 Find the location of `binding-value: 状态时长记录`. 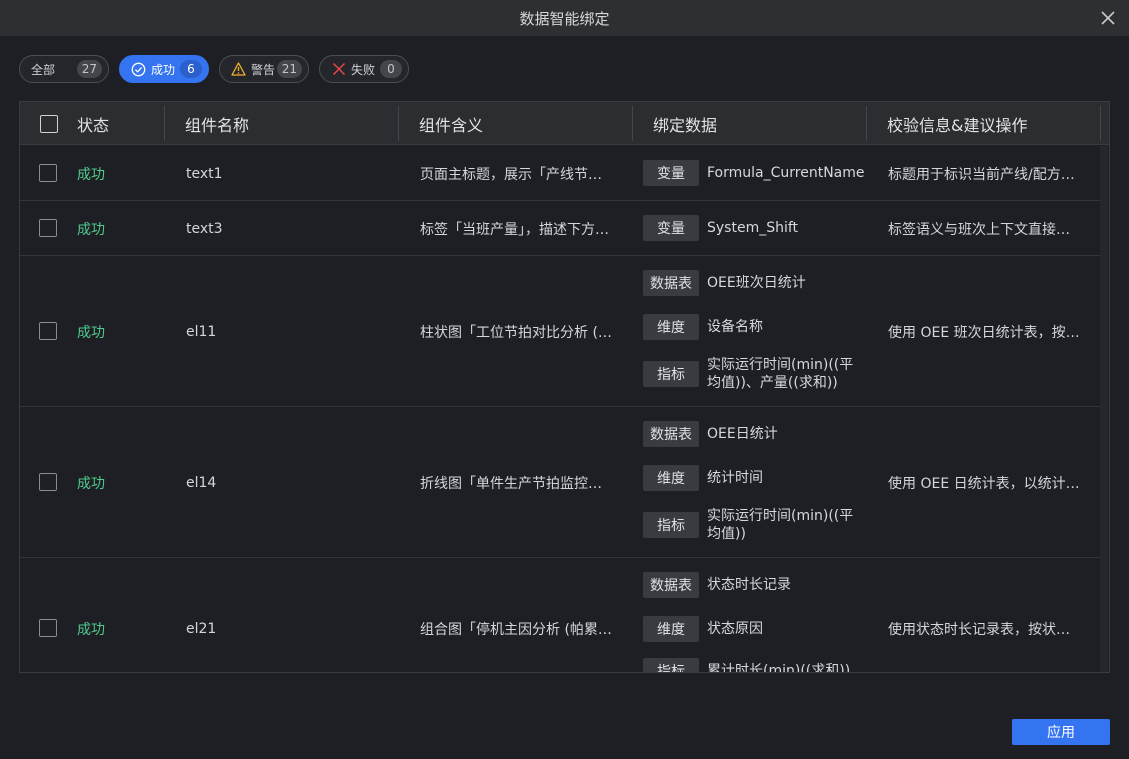

binding-value: 状态时长记录 is located at coordinates (749, 585).